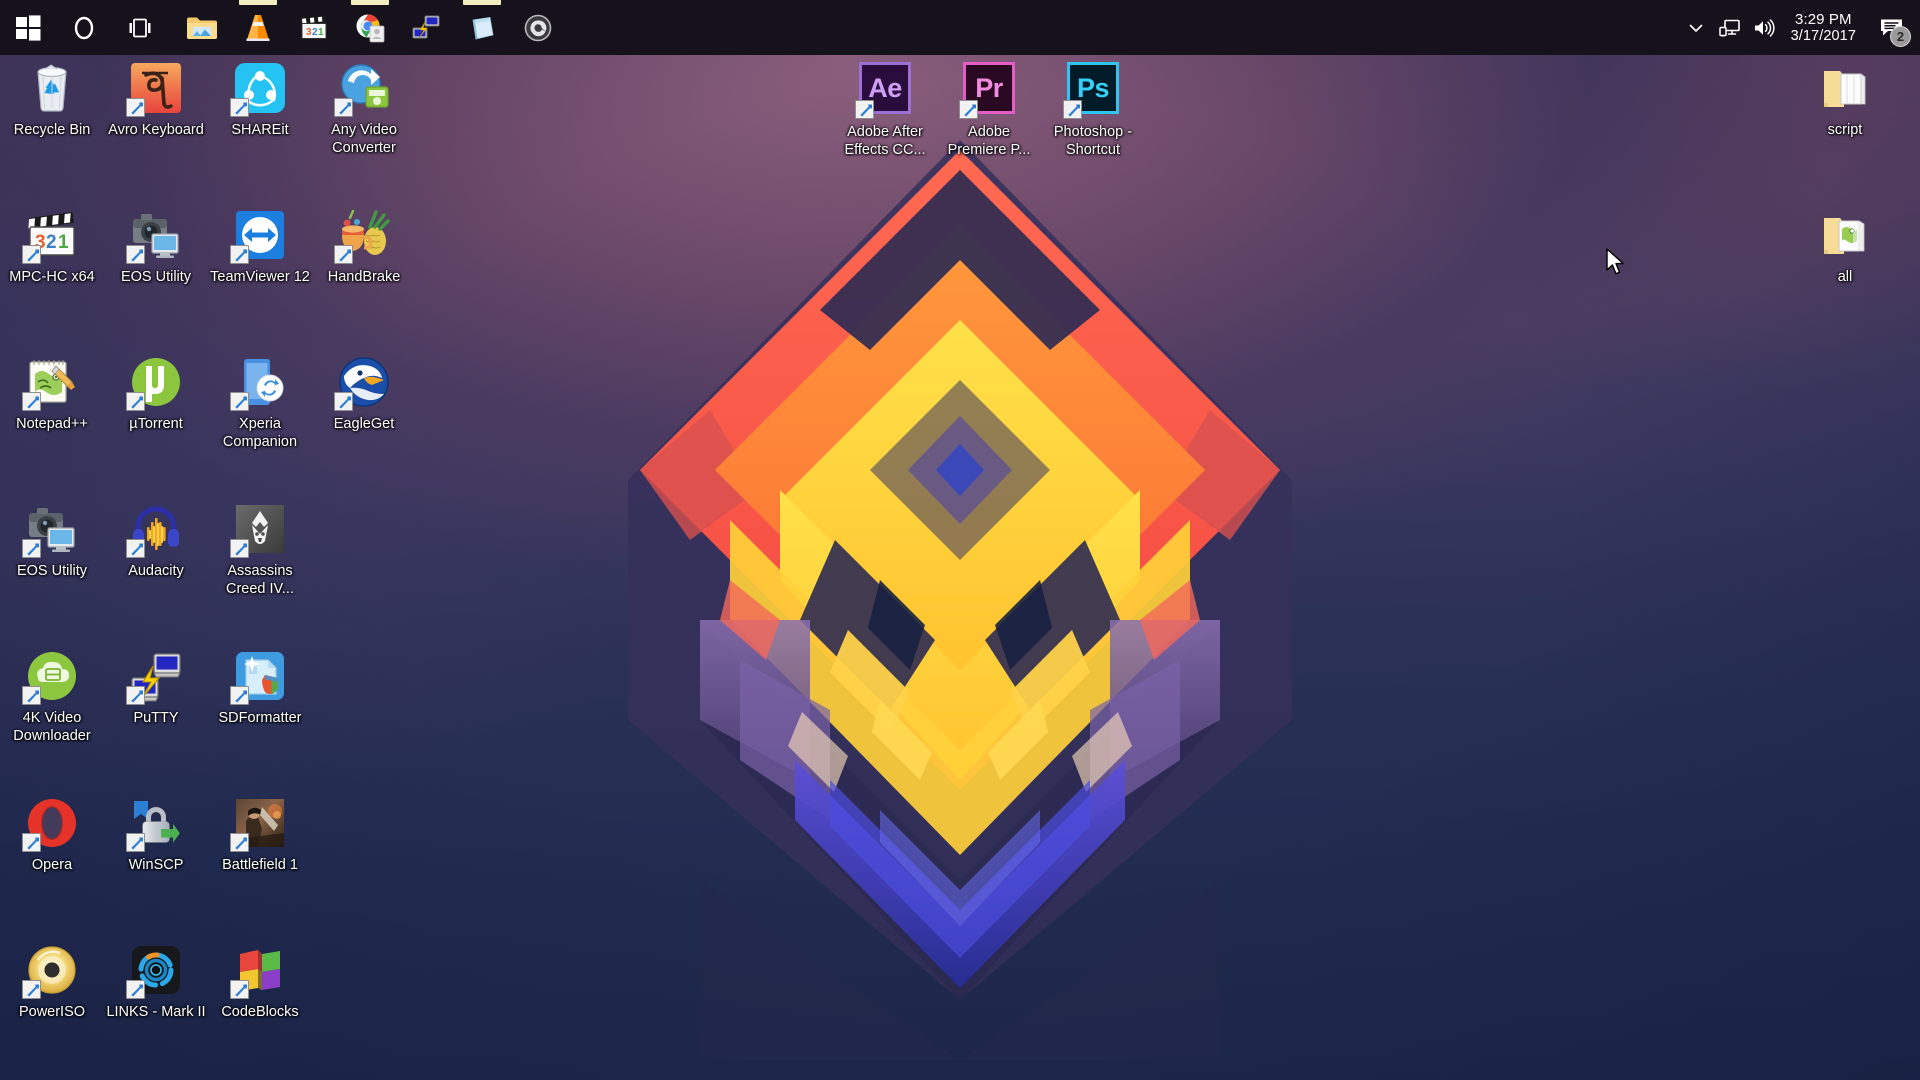 This screenshot has width=1920, height=1080. I want to click on desktop-icon-winscp: WinSCP, so click(156, 834).